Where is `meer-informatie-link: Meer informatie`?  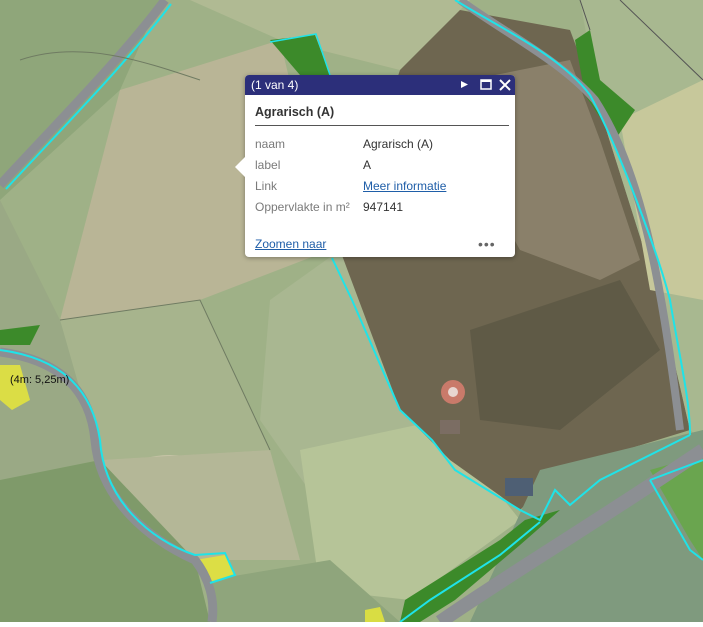 meer-informatie-link: Meer informatie is located at coordinates (404, 186).